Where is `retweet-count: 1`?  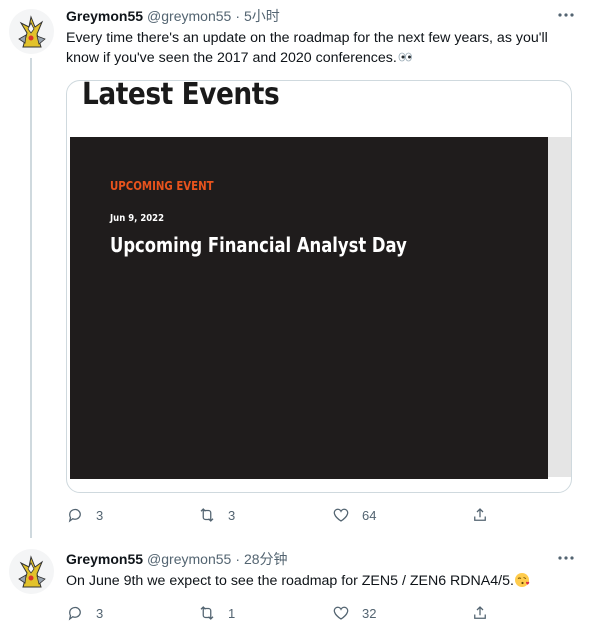 retweet-count: 1 is located at coordinates (232, 613).